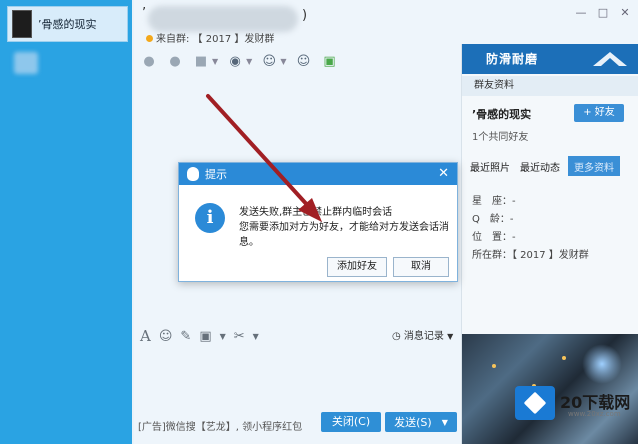  What do you see at coordinates (610, 59) in the screenshot?
I see `banner-logo-icon` at bounding box center [610, 59].